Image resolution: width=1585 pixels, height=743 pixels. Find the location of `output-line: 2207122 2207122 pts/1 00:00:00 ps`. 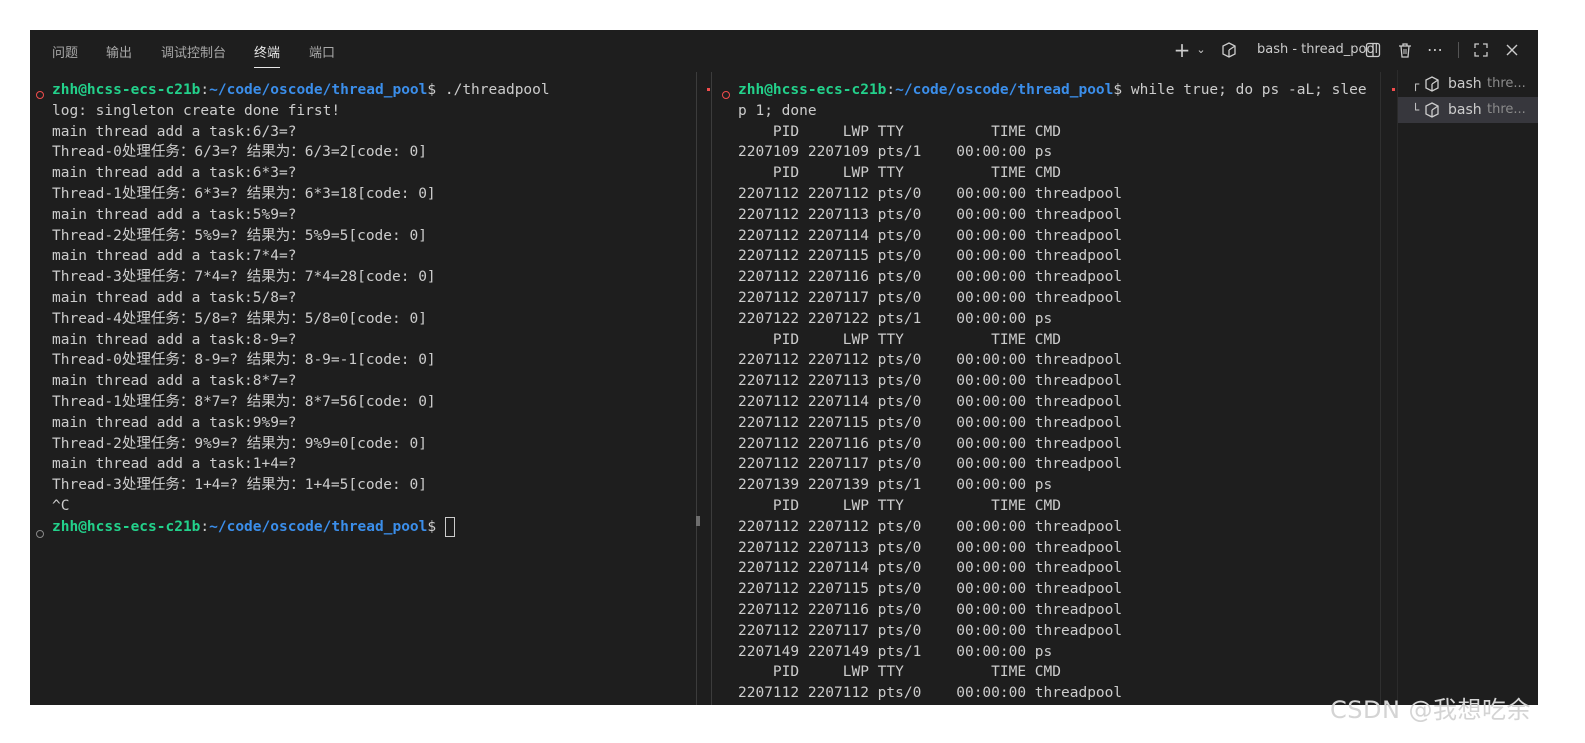

output-line: 2207122 2207122 pts/1 00:00:00 ps is located at coordinates (895, 318).